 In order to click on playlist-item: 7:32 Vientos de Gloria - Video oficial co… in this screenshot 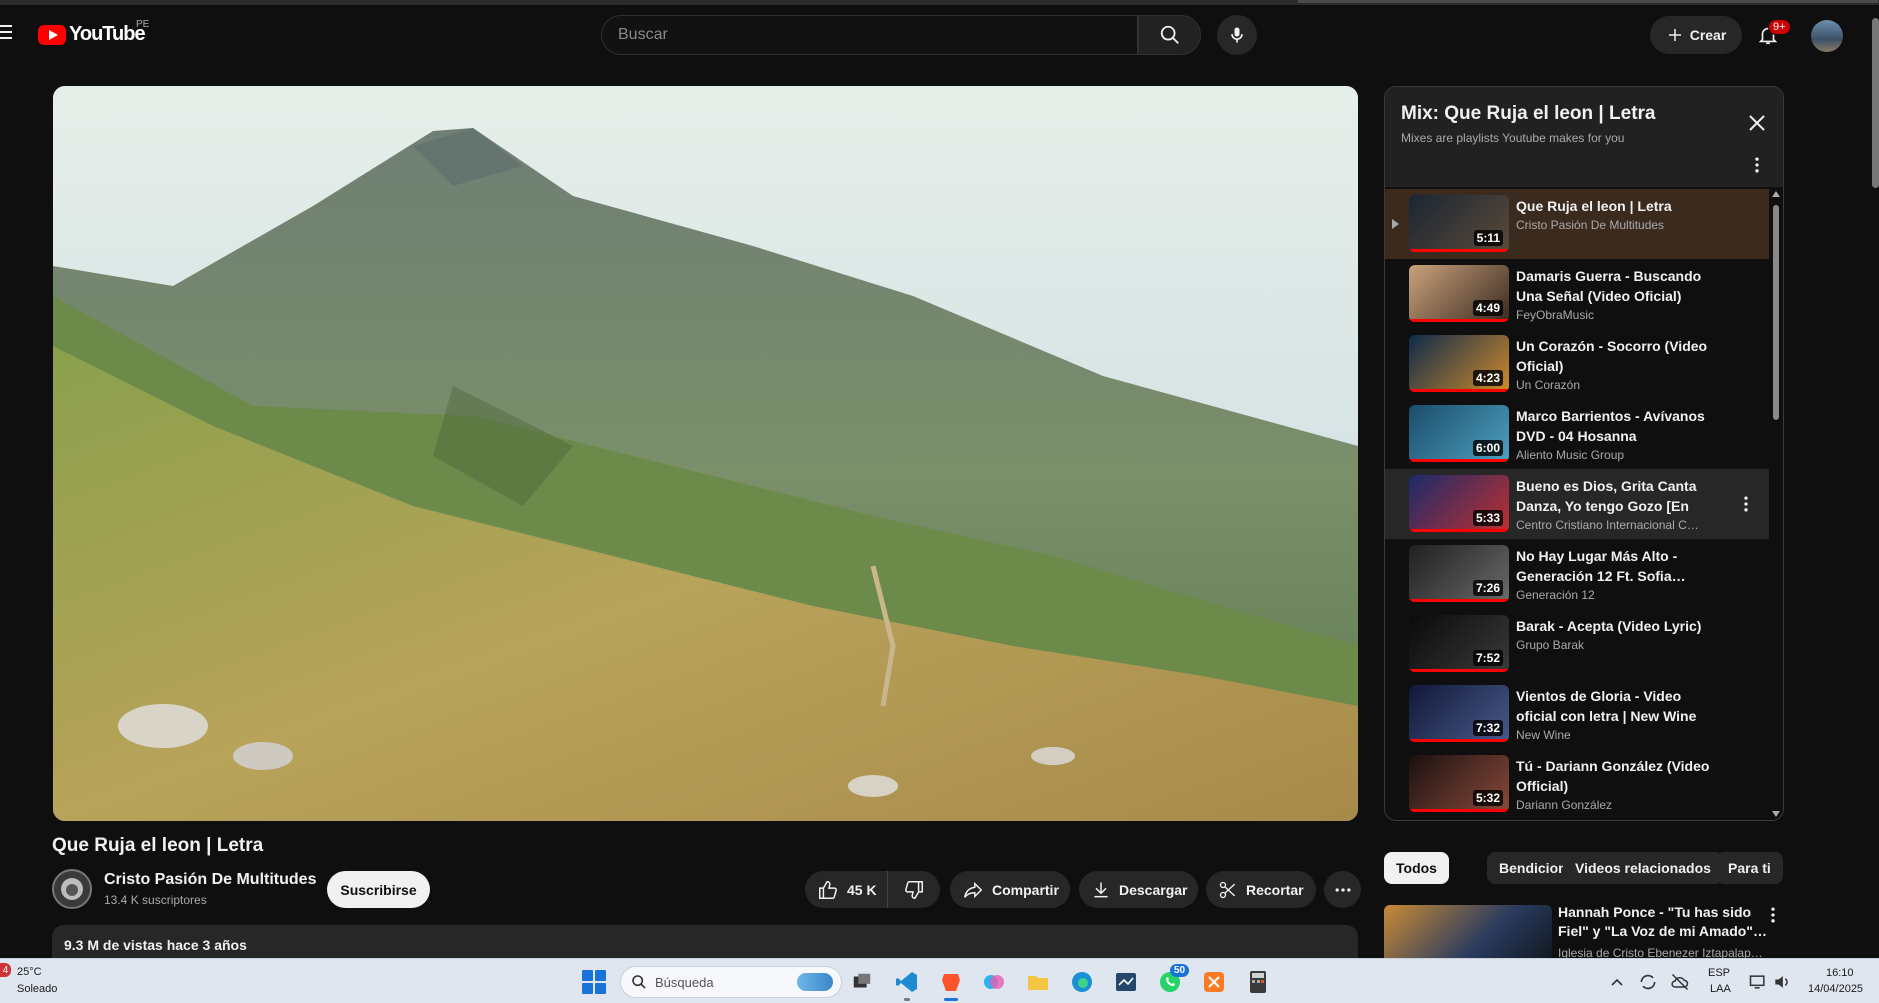, I will do `click(1577, 714)`.